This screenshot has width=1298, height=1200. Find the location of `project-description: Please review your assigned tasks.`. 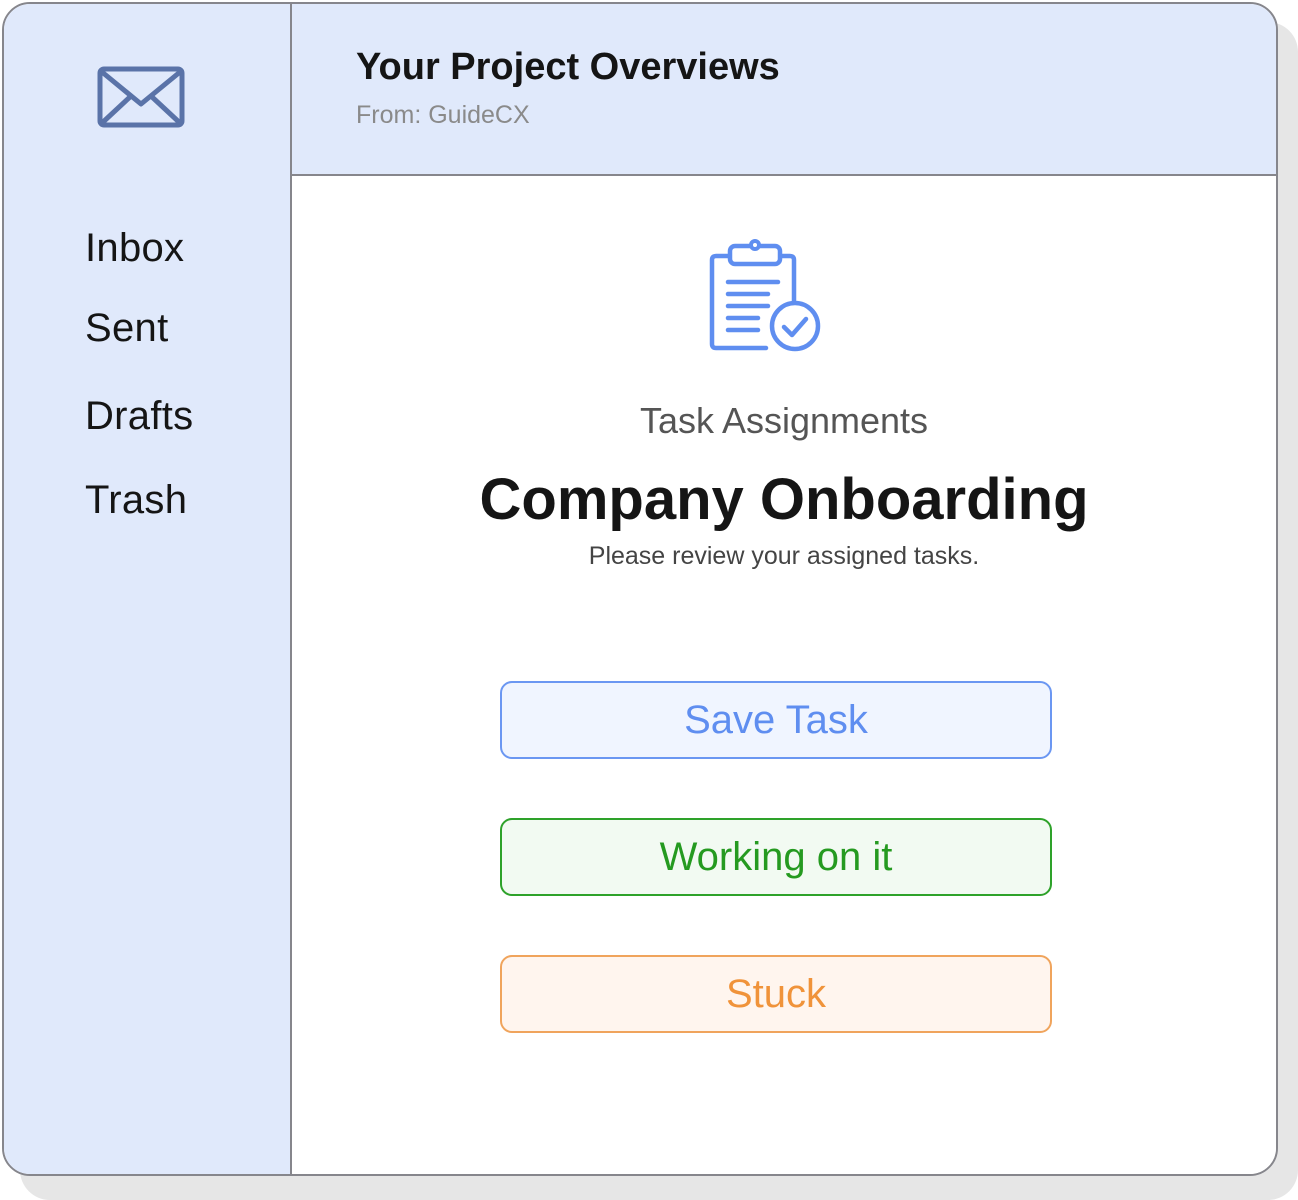

project-description: Please review your assigned tasks. is located at coordinates (784, 556).